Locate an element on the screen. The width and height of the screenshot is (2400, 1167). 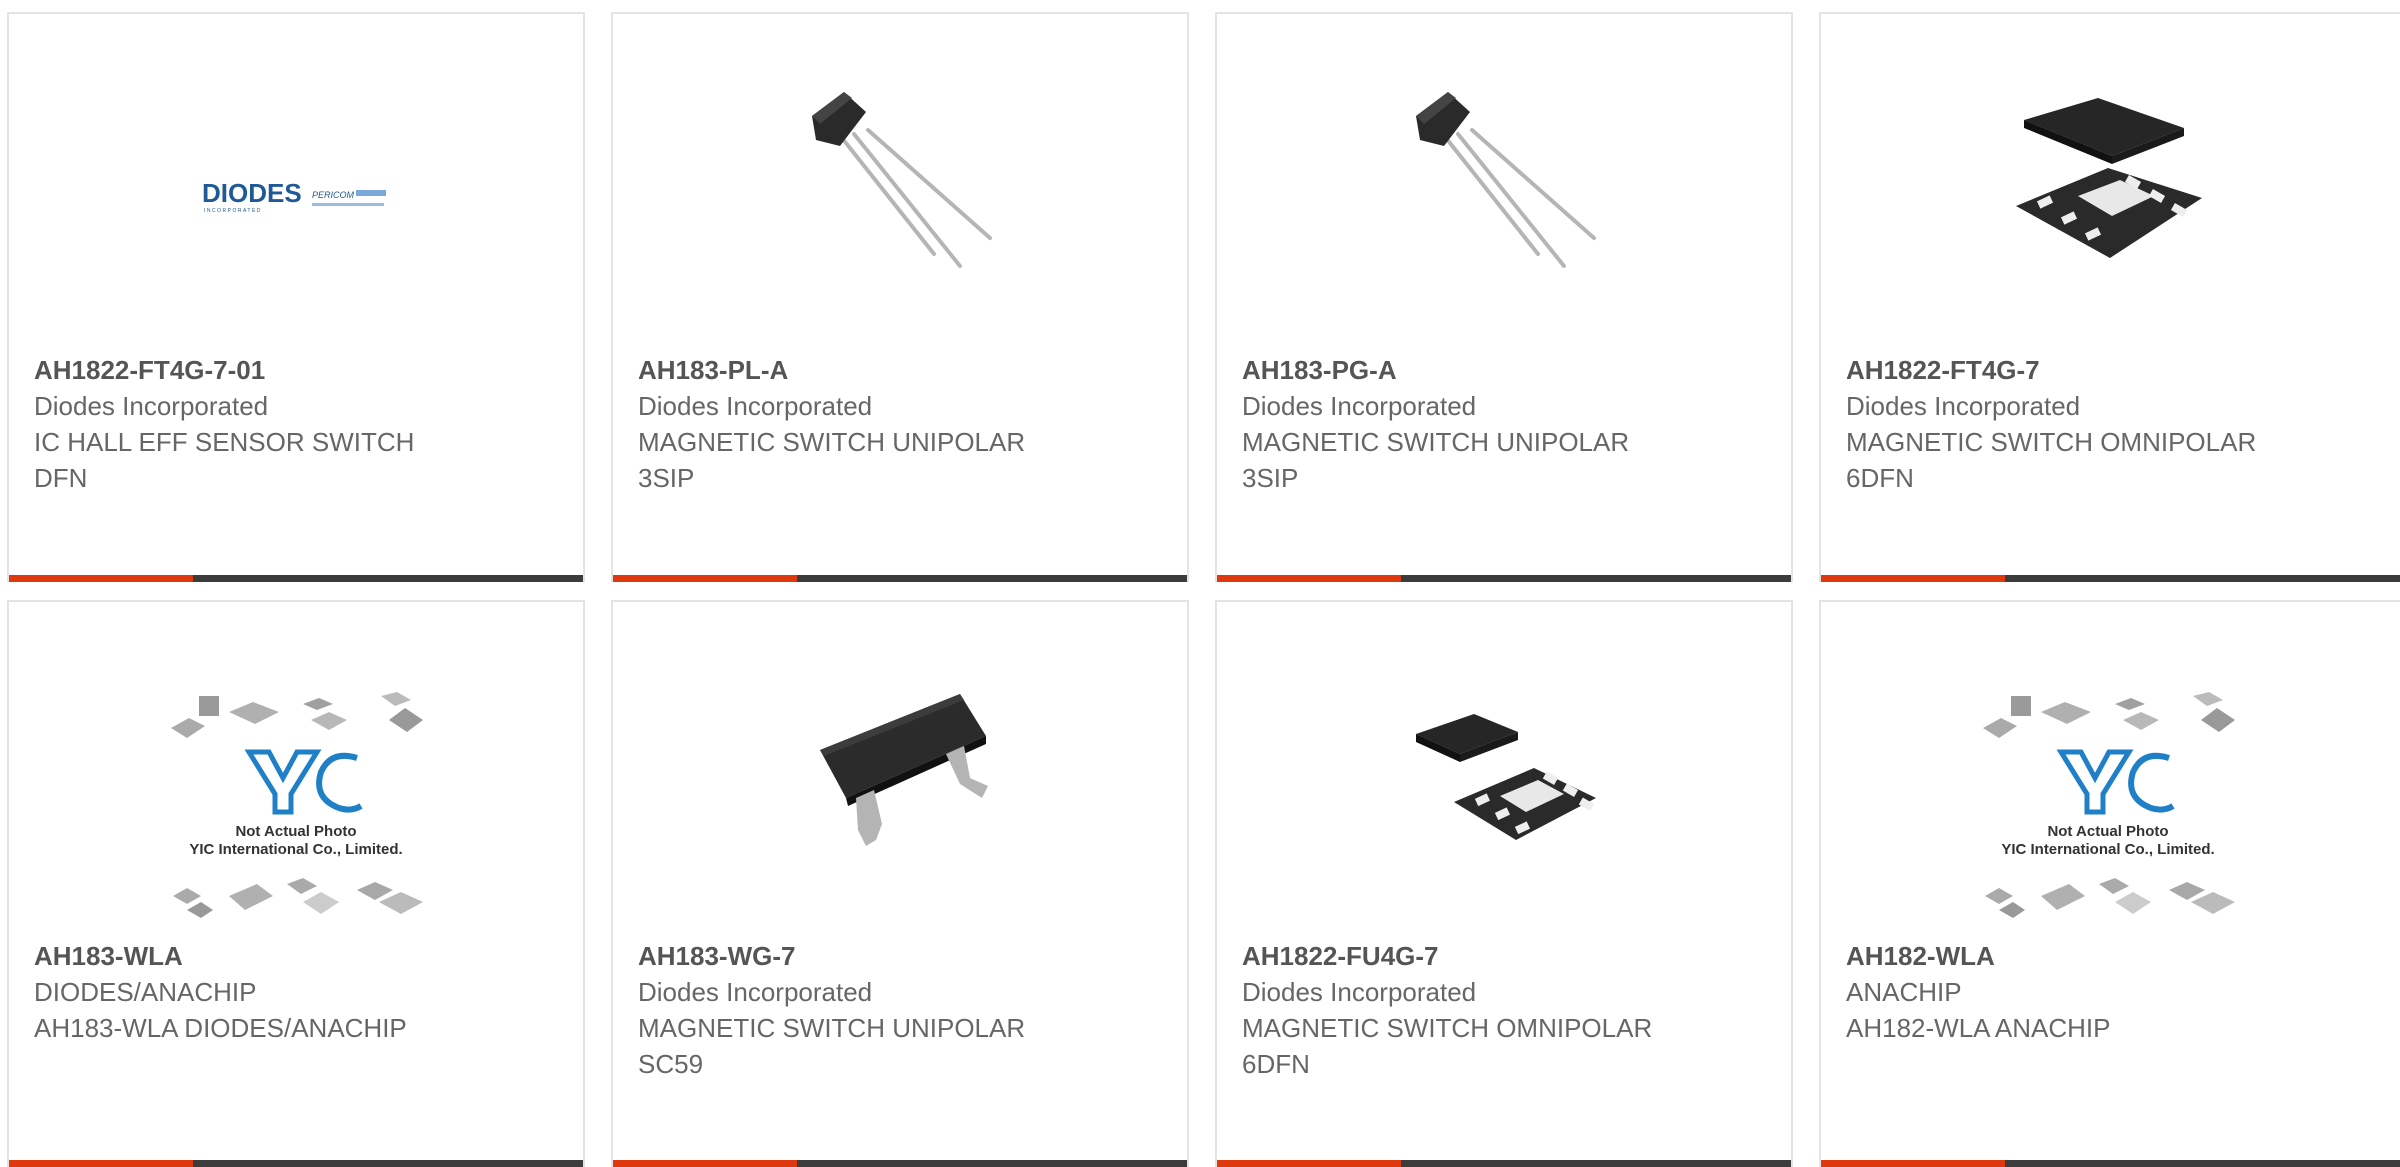
part-number-link: AH183-PG-A is located at coordinates (1506, 370).